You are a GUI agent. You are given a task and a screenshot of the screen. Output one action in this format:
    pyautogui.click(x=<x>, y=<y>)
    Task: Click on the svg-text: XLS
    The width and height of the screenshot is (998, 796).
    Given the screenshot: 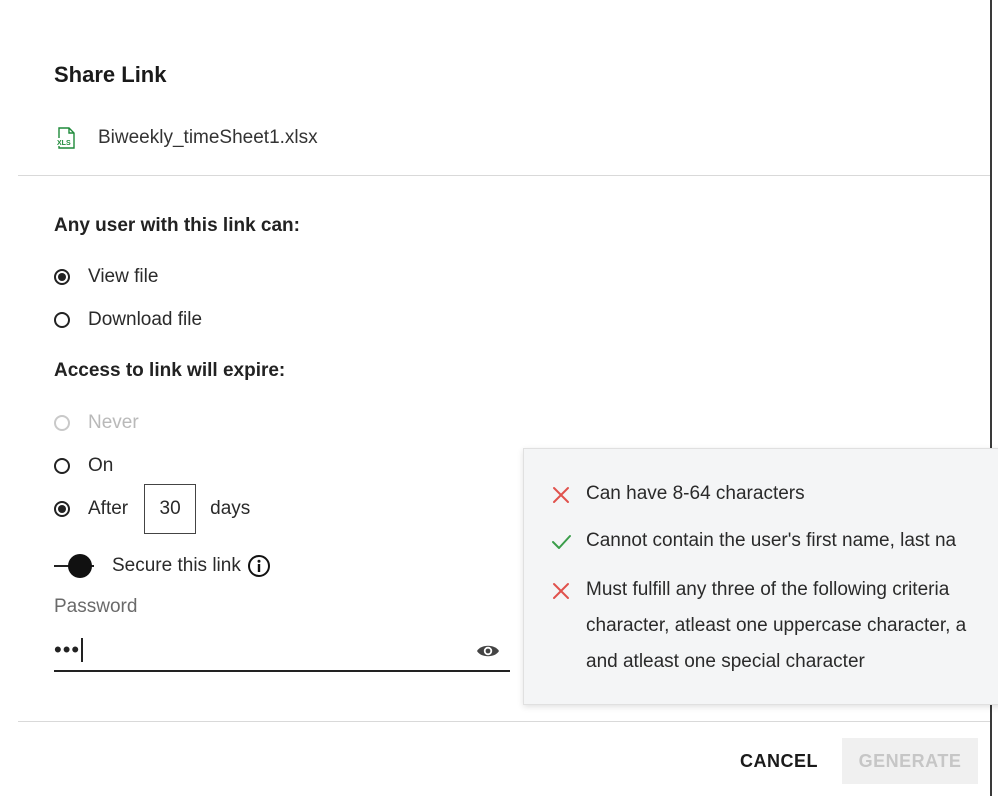 What is the action you would take?
    pyautogui.click(x=64, y=143)
    